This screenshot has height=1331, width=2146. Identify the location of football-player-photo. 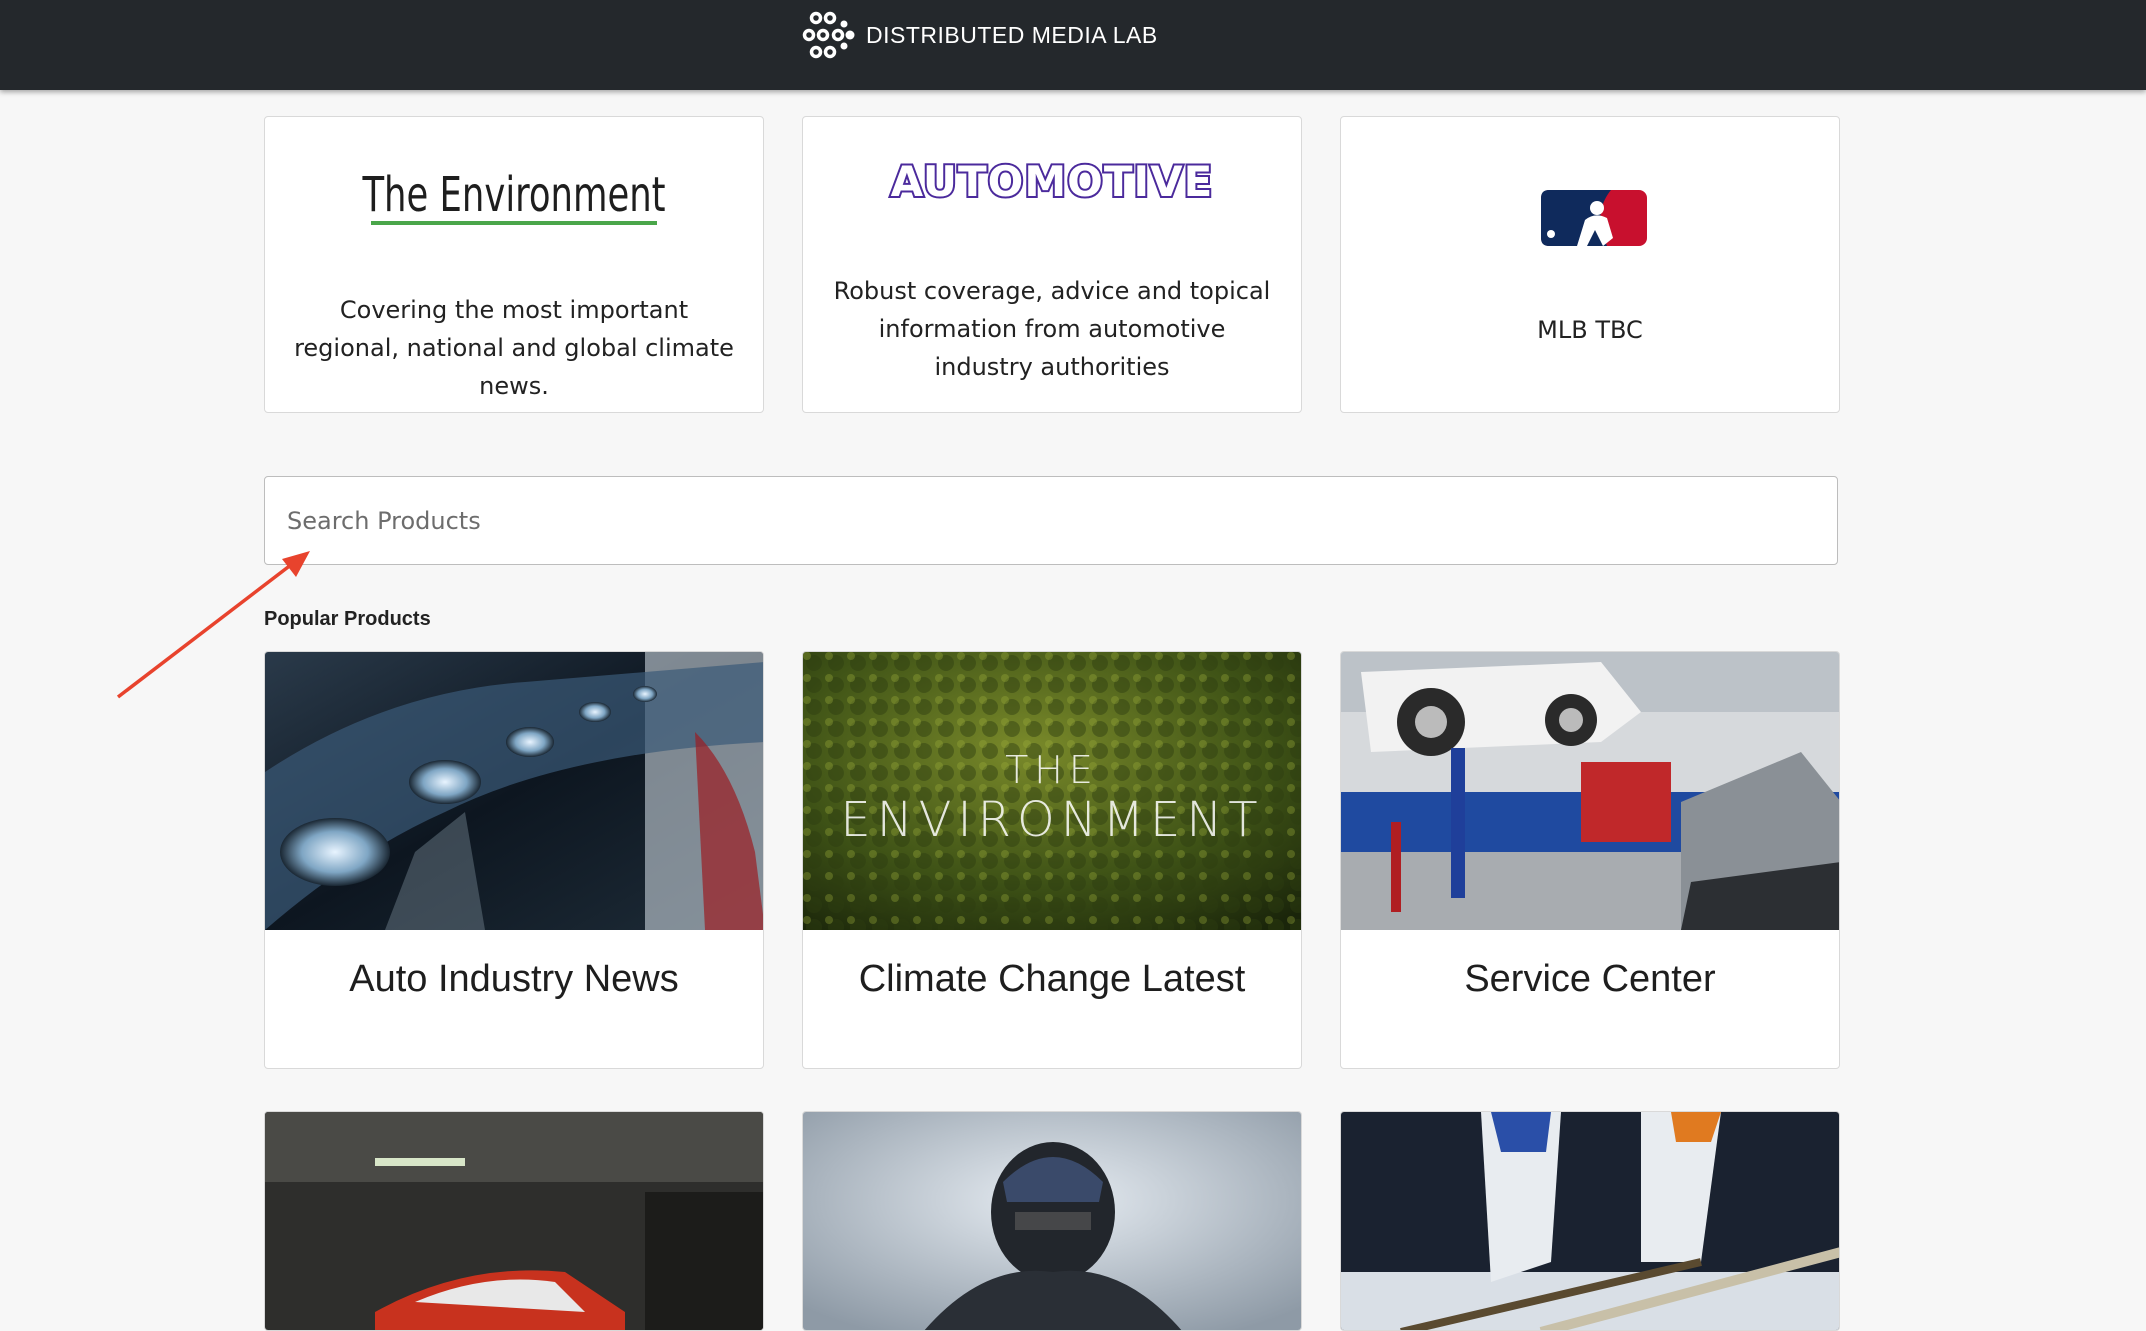
(1052, 1221).